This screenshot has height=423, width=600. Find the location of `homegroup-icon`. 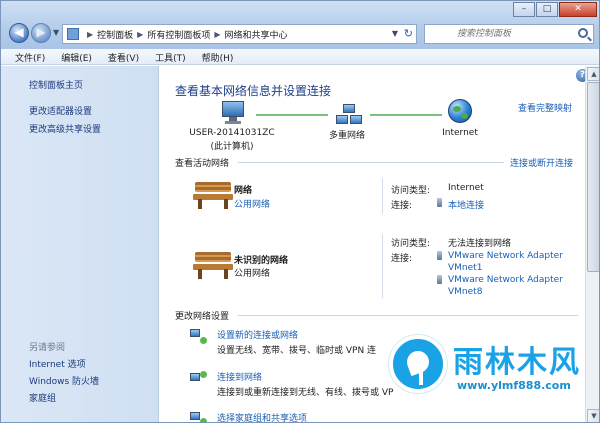

homegroup-icon is located at coordinates (199, 417).